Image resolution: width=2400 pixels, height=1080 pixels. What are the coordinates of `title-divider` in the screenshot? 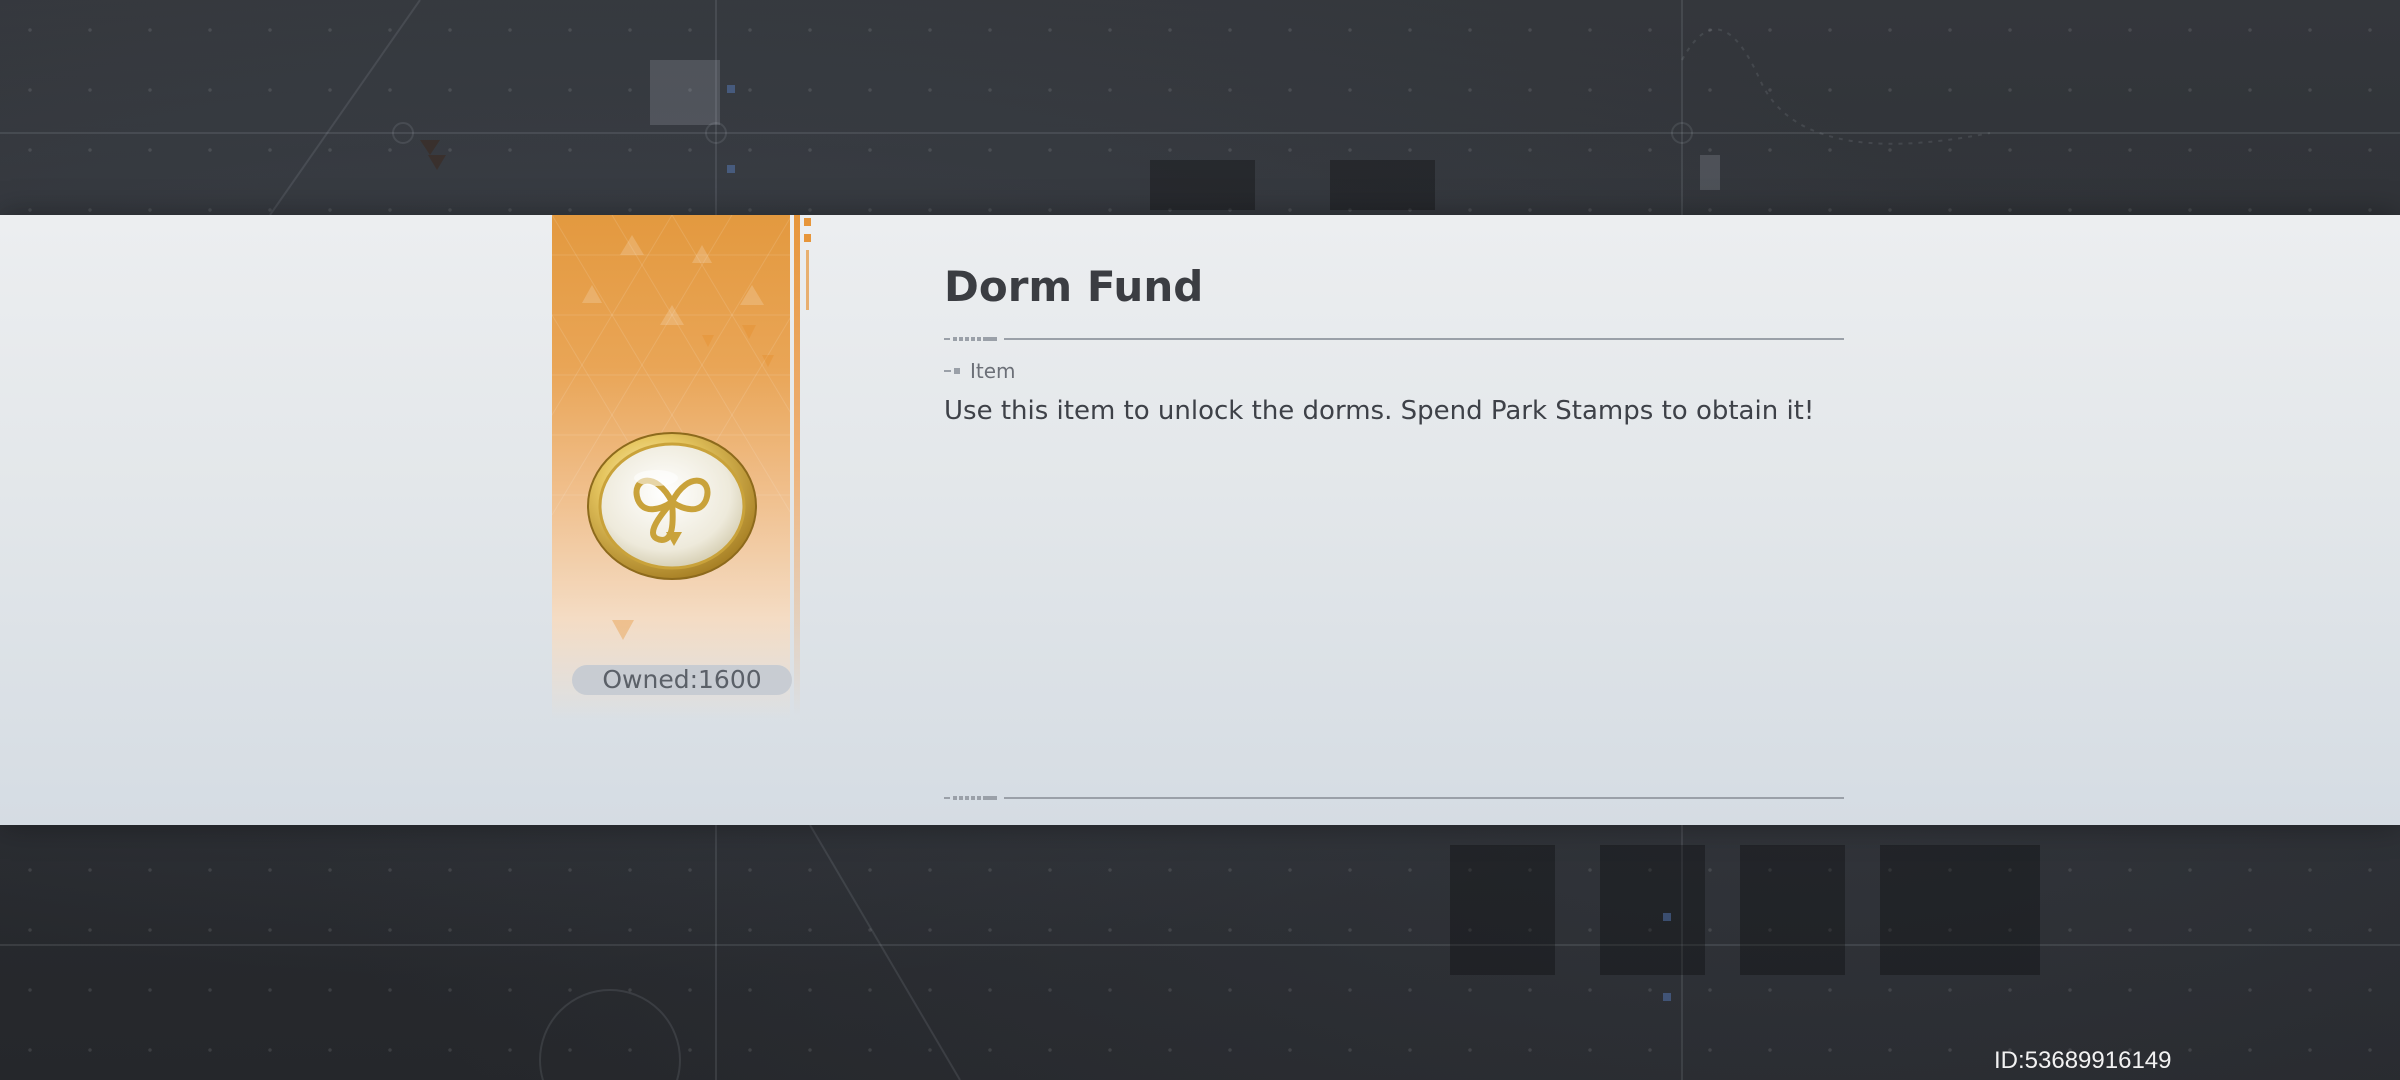 It's located at (1394, 339).